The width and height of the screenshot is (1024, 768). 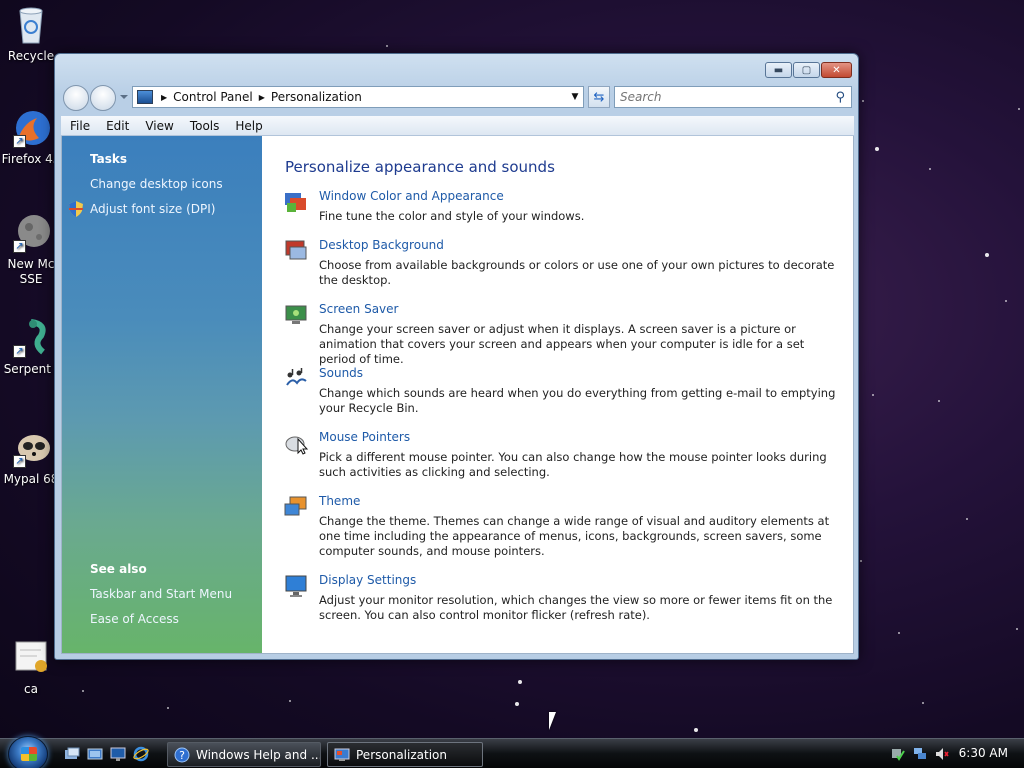 I want to click on taskbar-button-personalization: Personalization, so click(x=405, y=754).